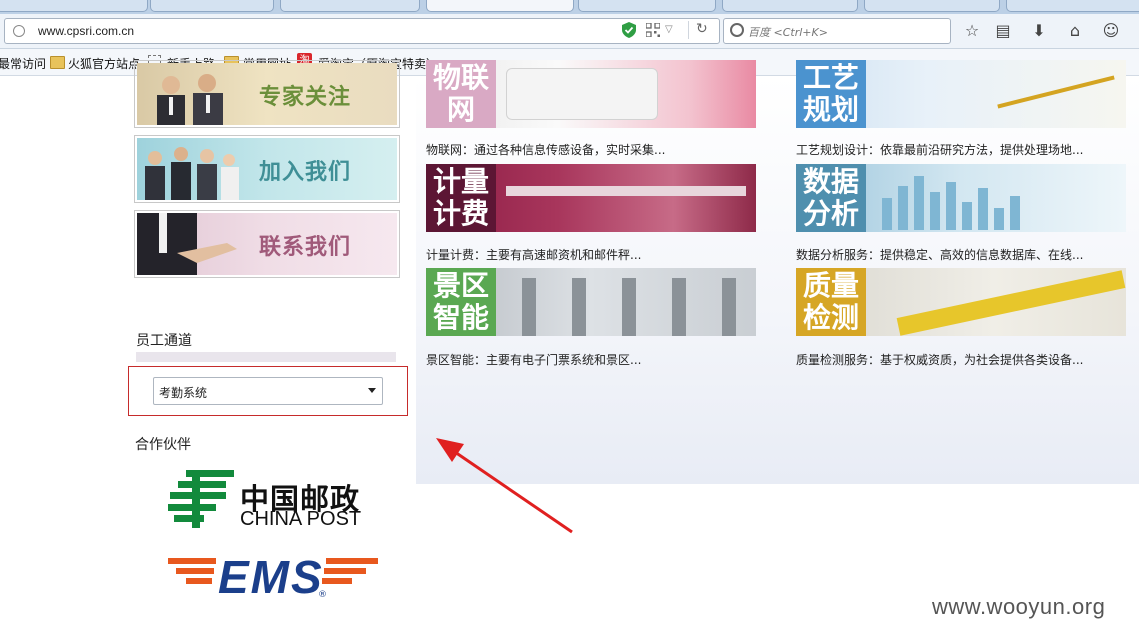 The width and height of the screenshot is (1139, 635). What do you see at coordinates (183, 393) in the screenshot?
I see `select-value: 考勤系统` at bounding box center [183, 393].